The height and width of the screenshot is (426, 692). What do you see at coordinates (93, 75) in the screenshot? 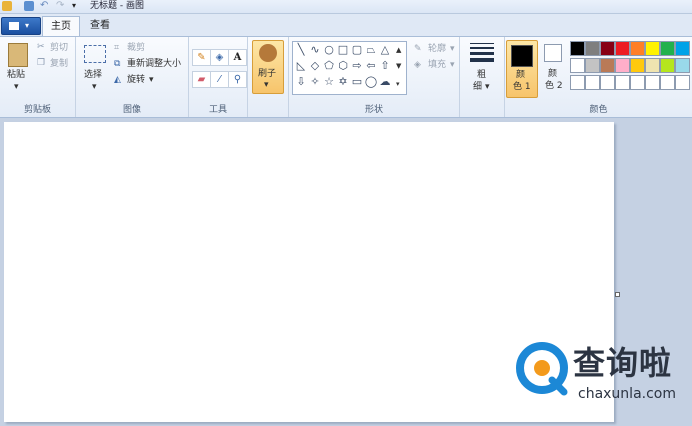
I see `select-button: 选择` at bounding box center [93, 75].